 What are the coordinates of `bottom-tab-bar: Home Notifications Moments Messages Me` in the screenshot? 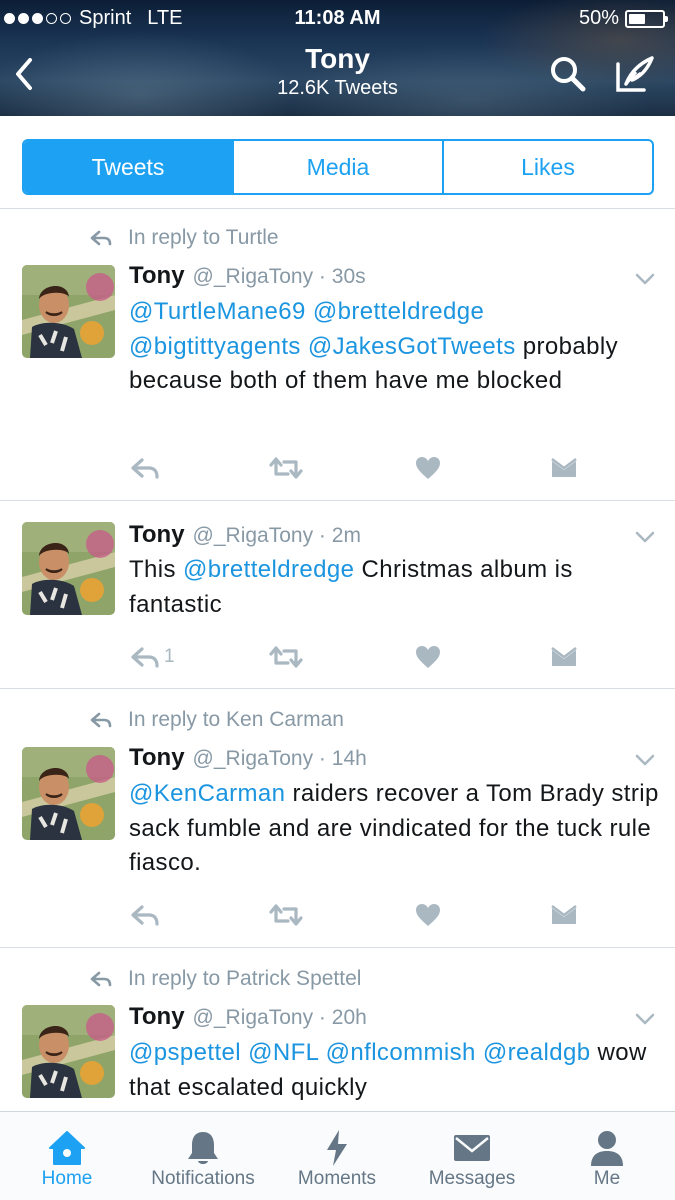 It's located at (337, 1155).